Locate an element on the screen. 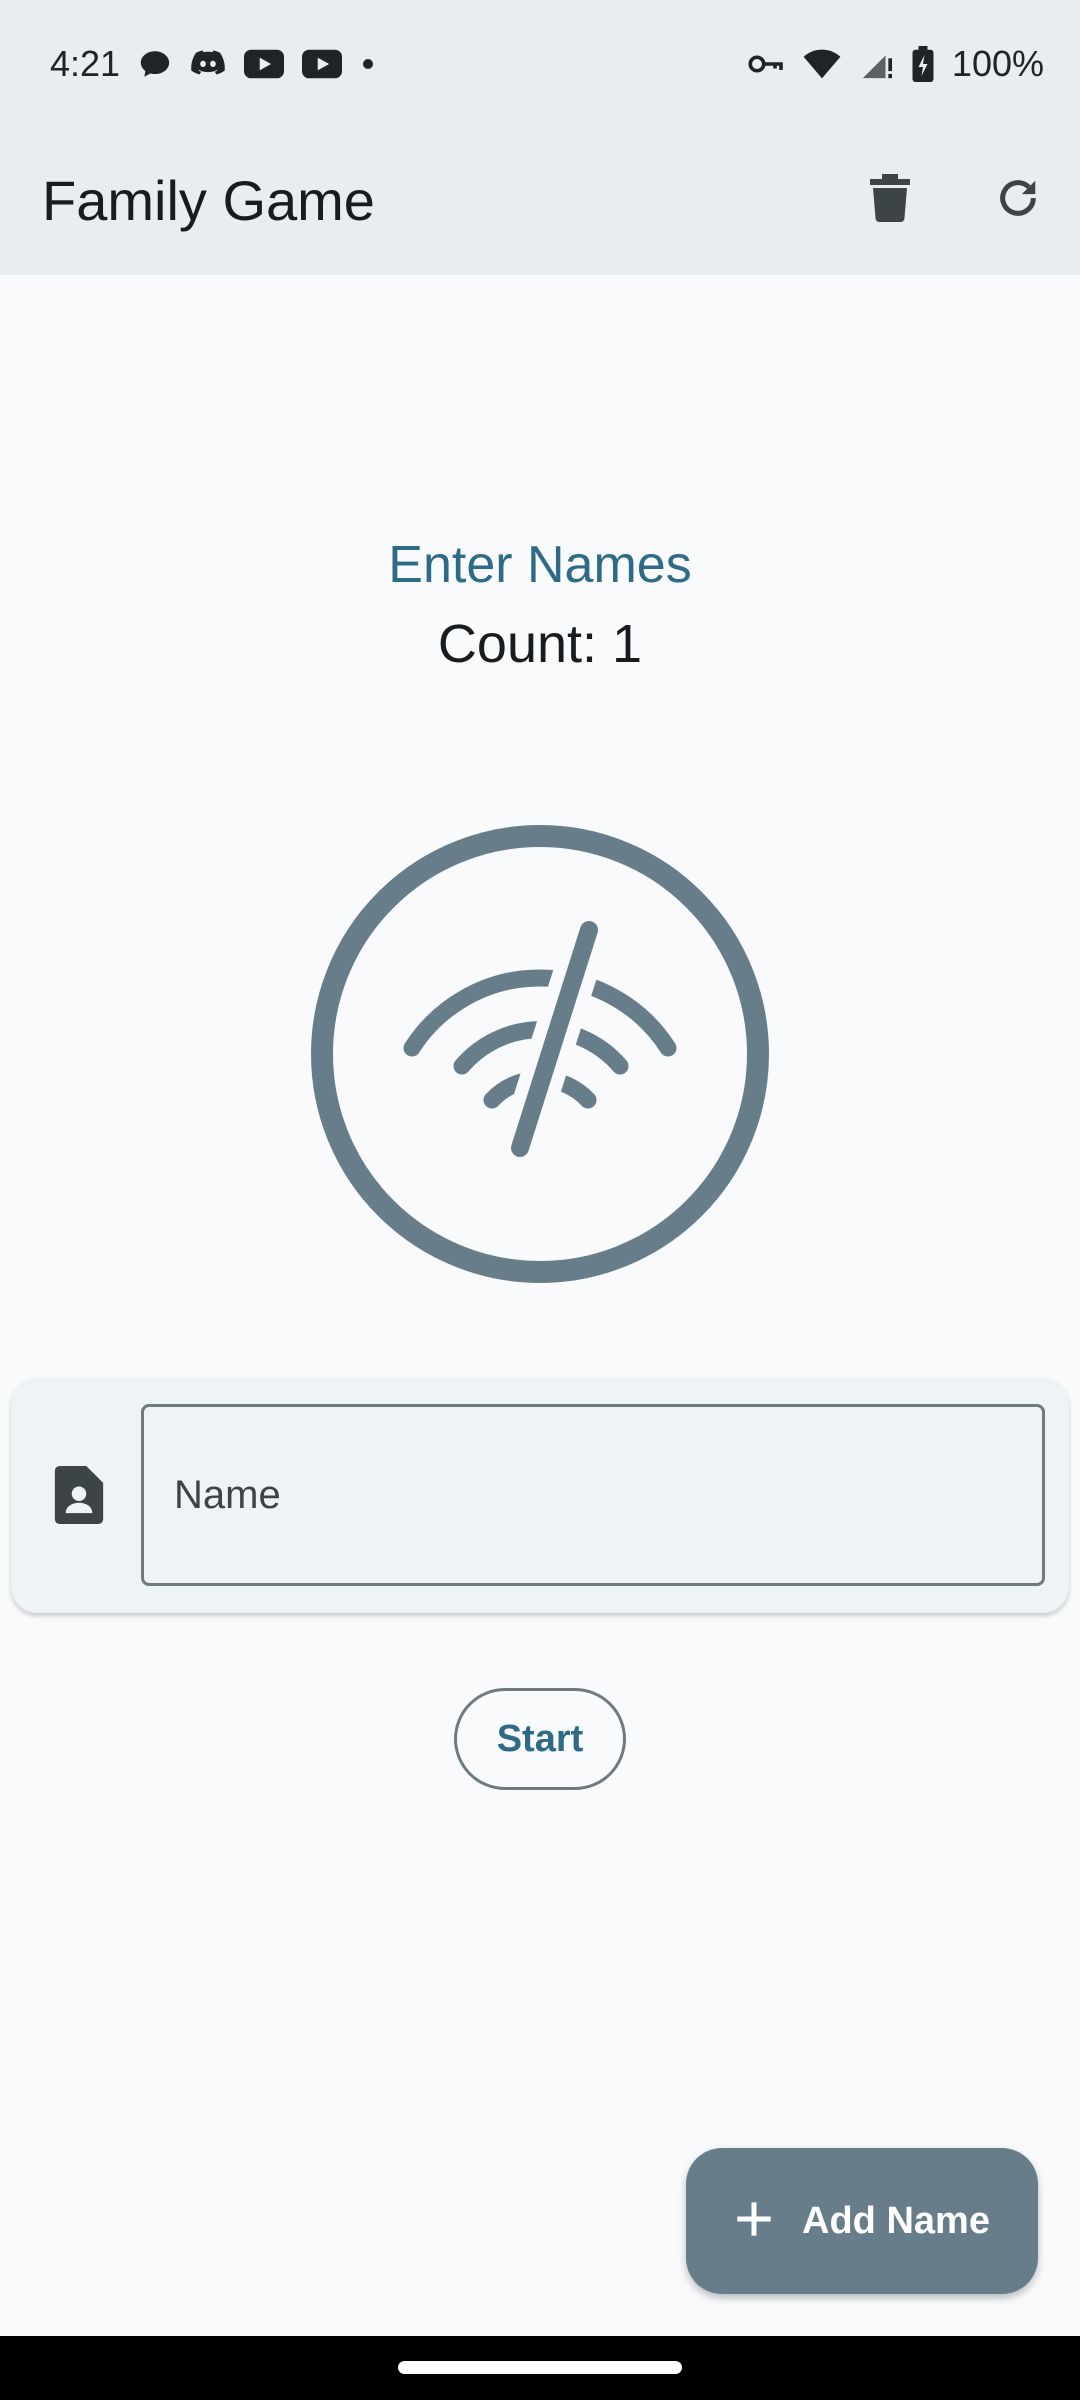 This screenshot has width=1080, height=2400. chat-bubble-icon is located at coordinates (155, 64).